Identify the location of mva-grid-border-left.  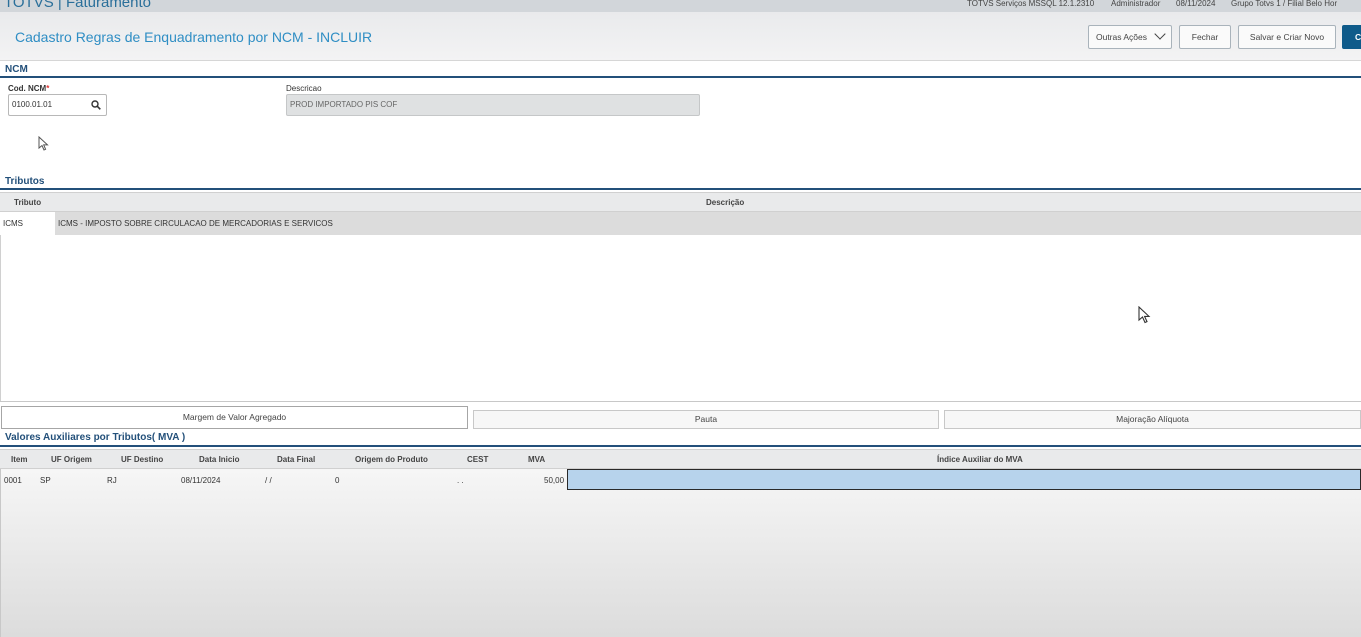
(0, 553).